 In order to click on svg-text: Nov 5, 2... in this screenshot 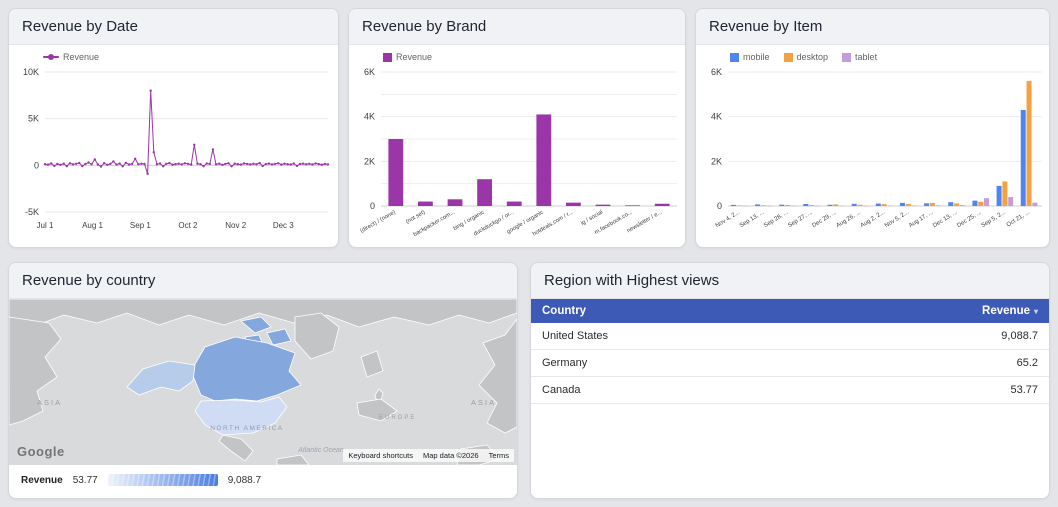, I will do `click(897, 219)`.